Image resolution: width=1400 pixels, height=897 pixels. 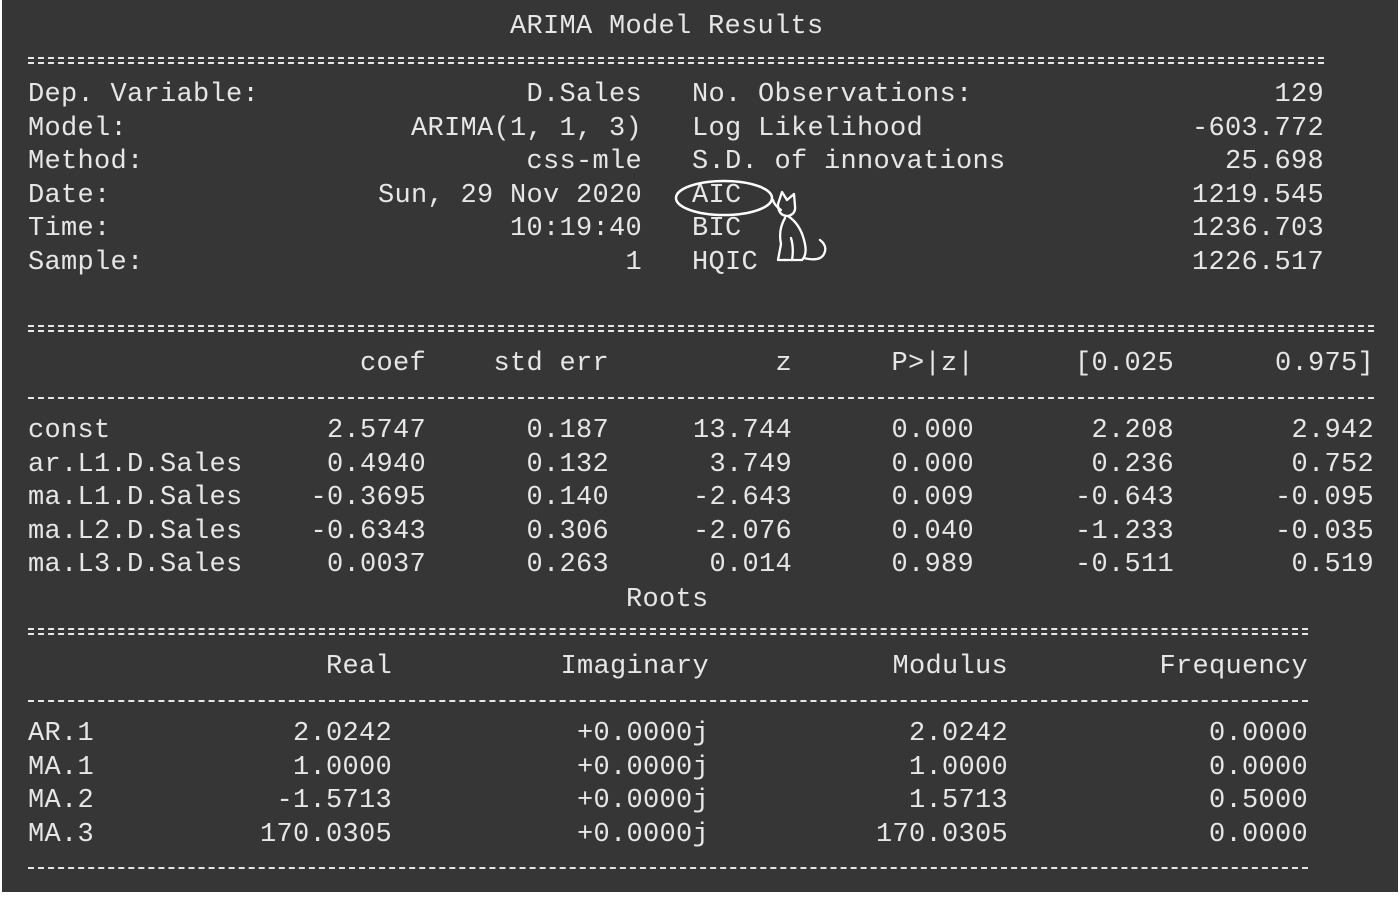 I want to click on info-value: 1, so click(x=633, y=263).